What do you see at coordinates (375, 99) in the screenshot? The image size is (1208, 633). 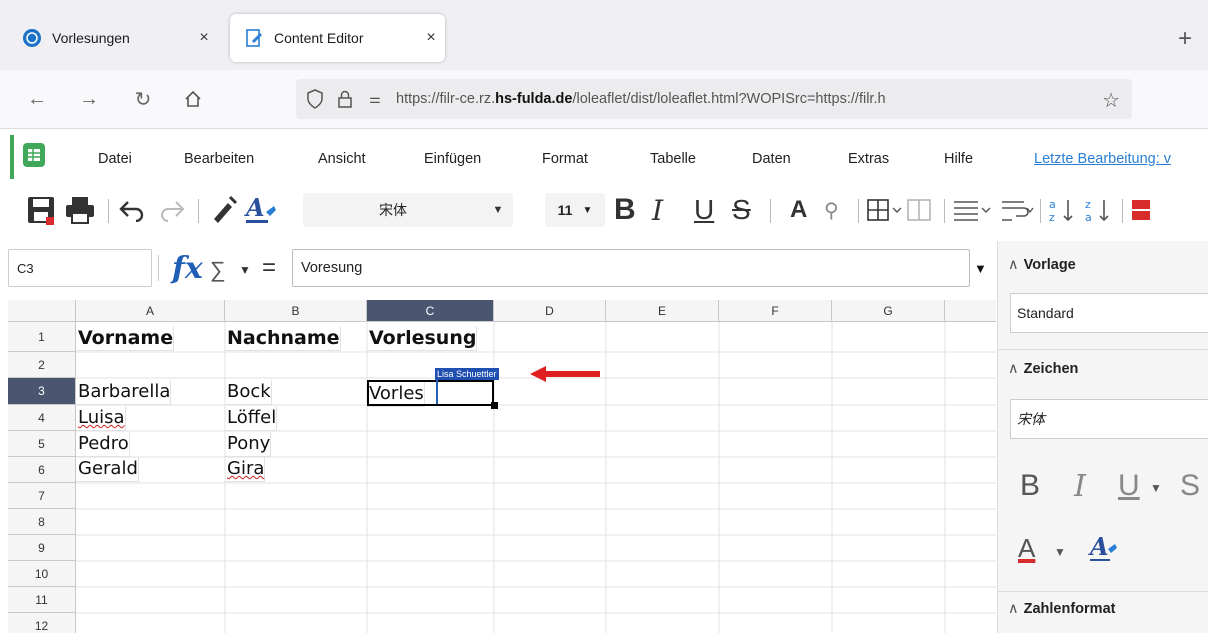 I see `permissions-icon: ⚌` at bounding box center [375, 99].